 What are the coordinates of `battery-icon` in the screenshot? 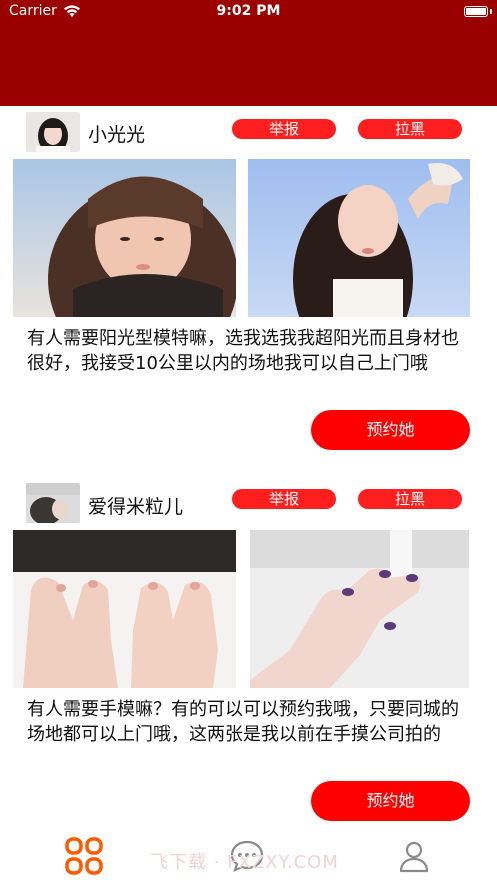 It's located at (476, 11).